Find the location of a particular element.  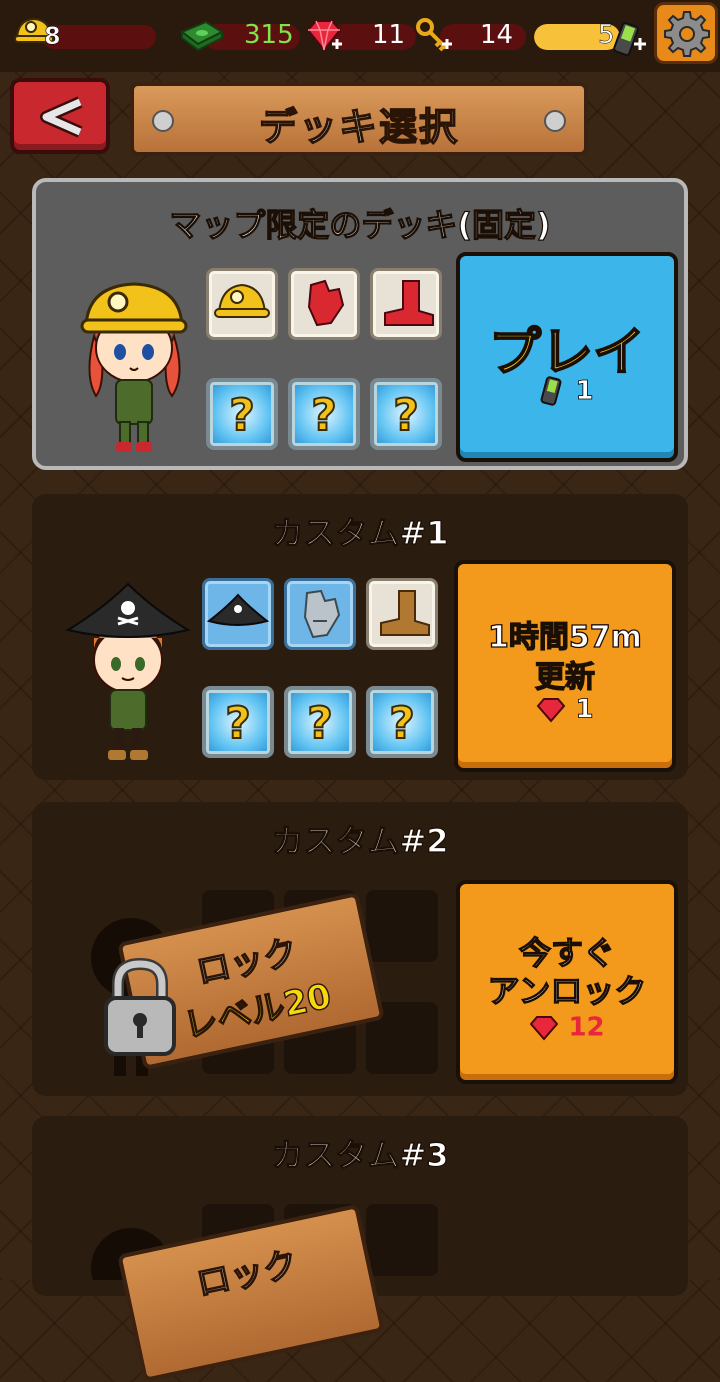

settings-button is located at coordinates (686, 33).